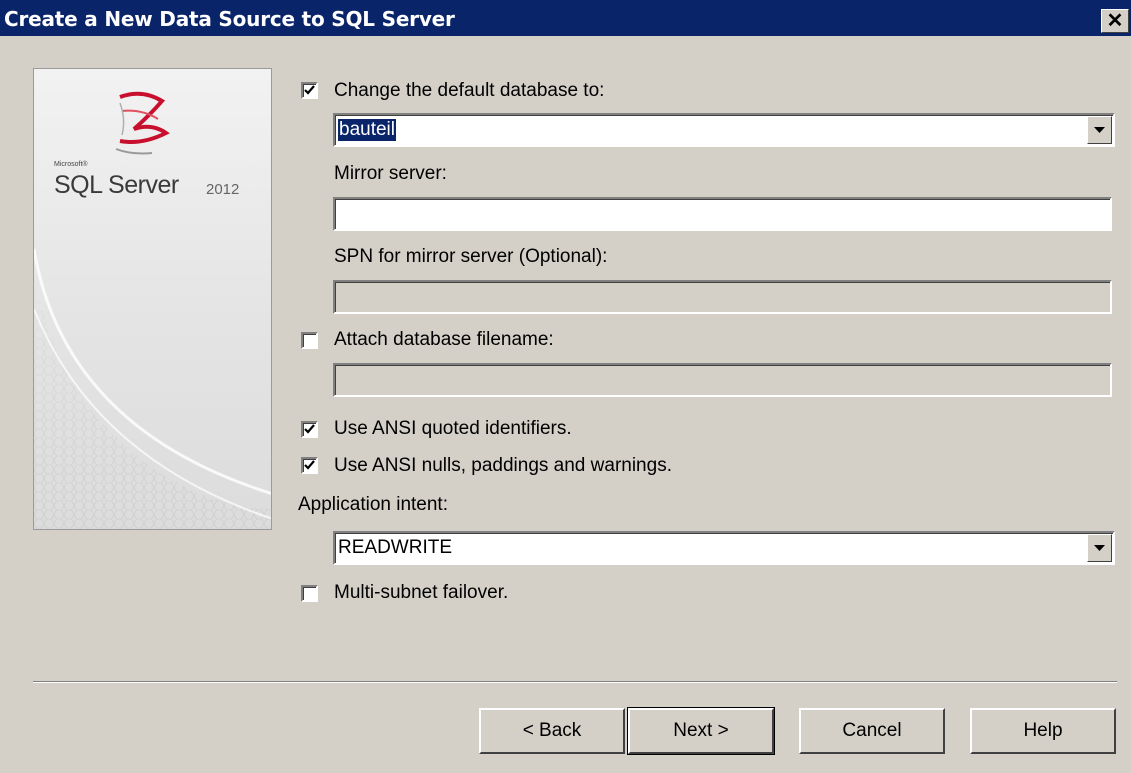 The width and height of the screenshot is (1131, 773). Describe the element at coordinates (565, 18) in the screenshot. I see `title-bar: Create a New Data Source to SQL Server ✕` at that location.